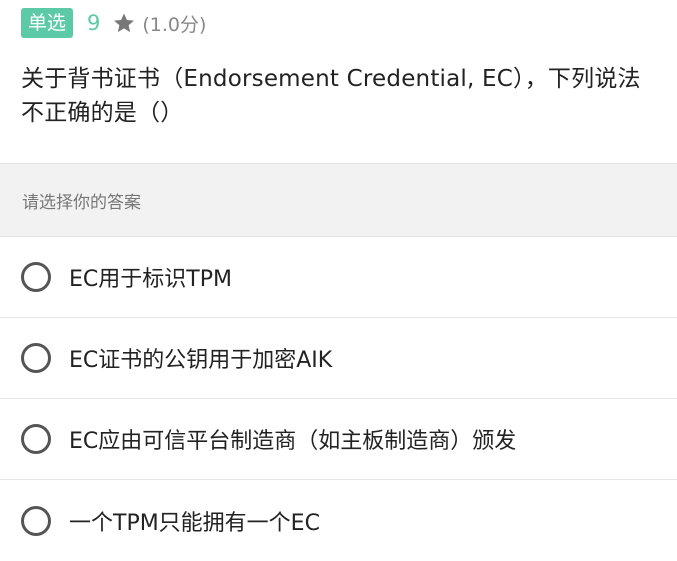  What do you see at coordinates (47, 23) in the screenshot?
I see `question-type-badge: 单选` at bounding box center [47, 23].